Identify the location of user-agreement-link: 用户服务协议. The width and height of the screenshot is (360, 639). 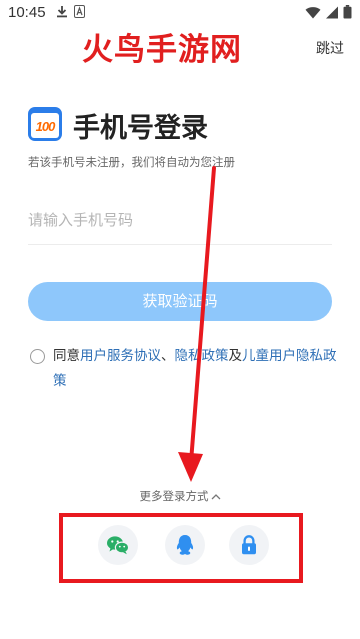
(120, 356).